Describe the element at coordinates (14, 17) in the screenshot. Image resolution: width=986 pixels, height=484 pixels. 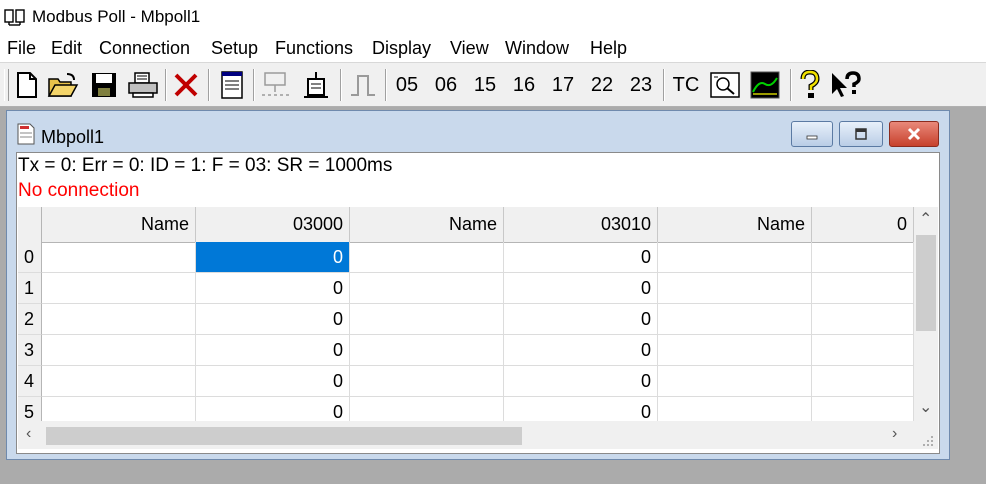
I see `modbus-app-icon` at that location.